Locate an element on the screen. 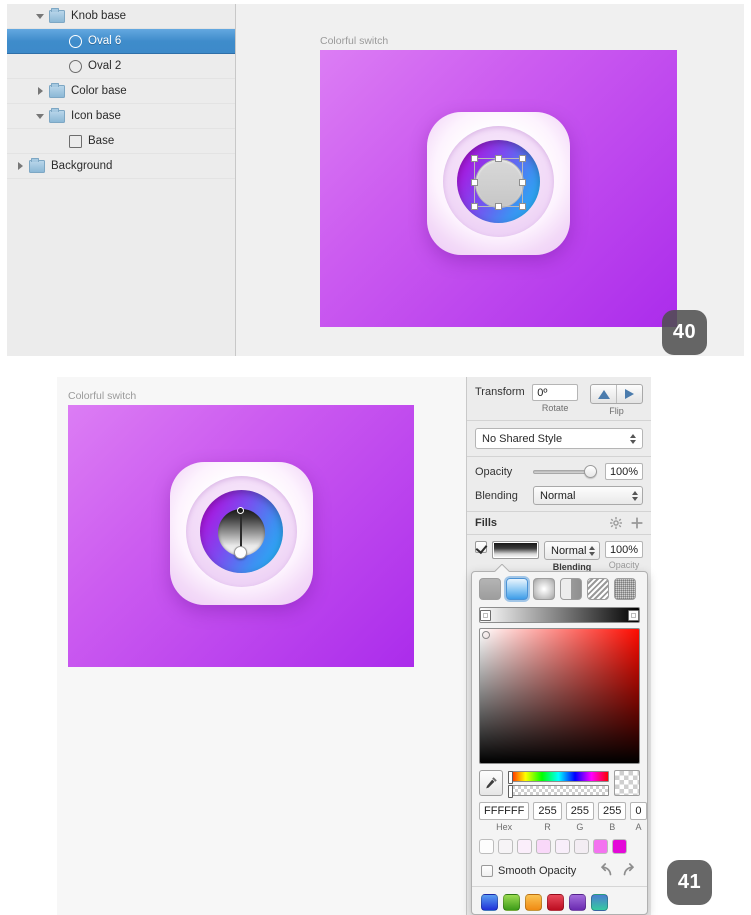  fill-type-pattern-fill is located at coordinates (598, 589).